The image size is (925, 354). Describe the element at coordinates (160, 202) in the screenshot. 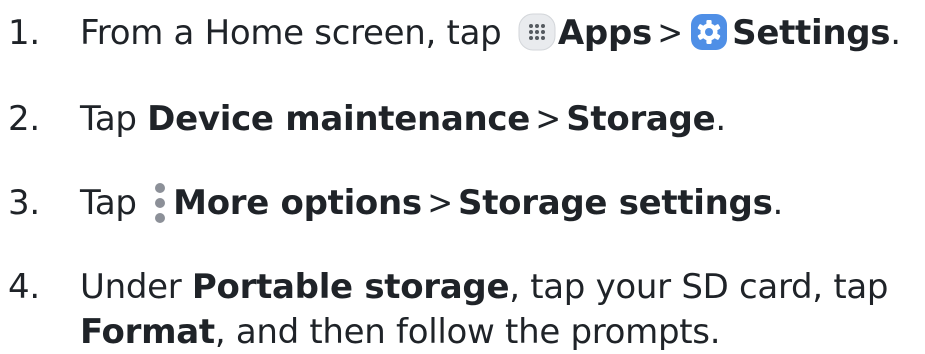

I see `more-options-vertical-icon` at that location.